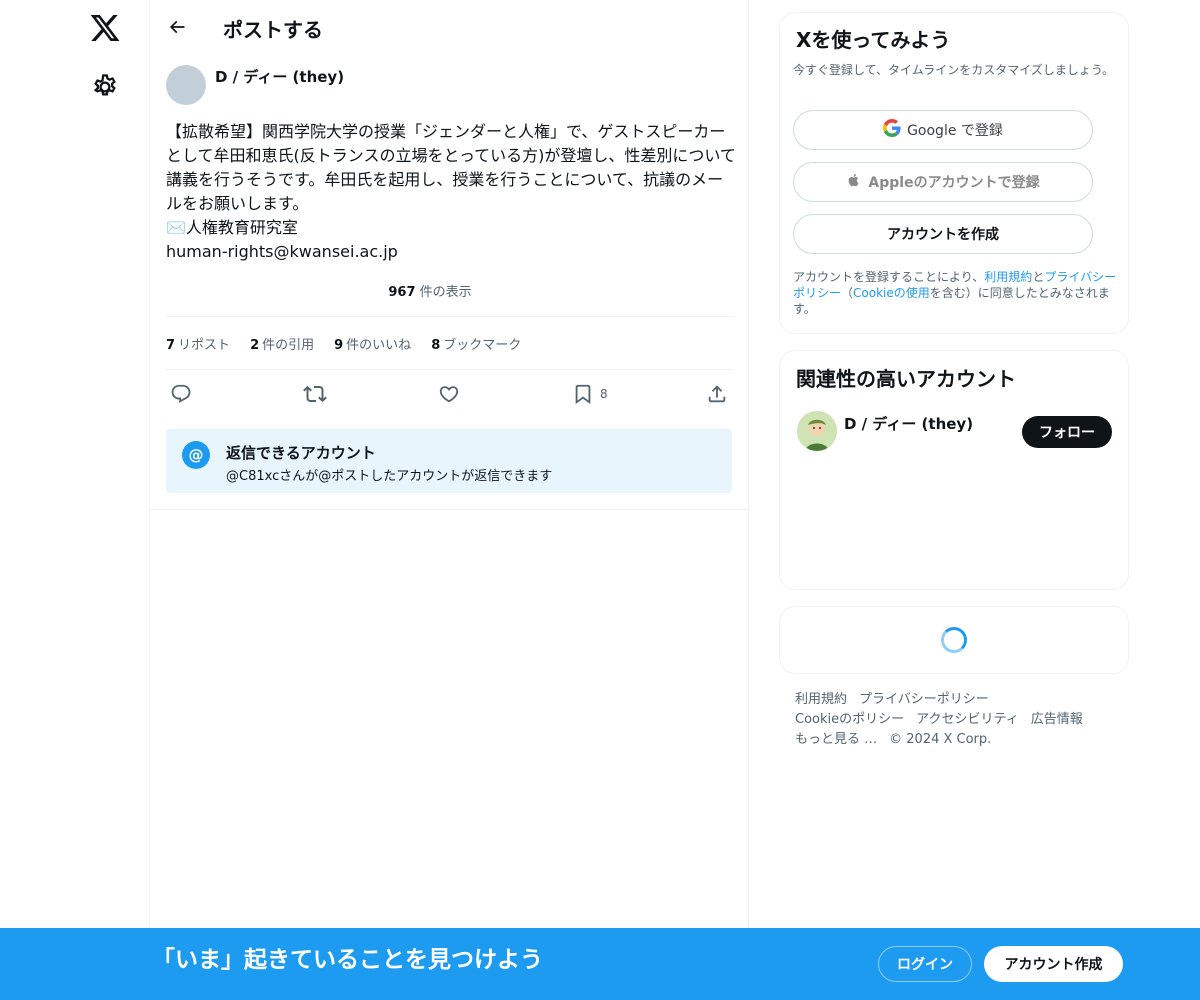 This screenshot has height=1000, width=1200. Describe the element at coordinates (908, 423) in the screenshot. I see `account-name: D / ディー (they)` at that location.